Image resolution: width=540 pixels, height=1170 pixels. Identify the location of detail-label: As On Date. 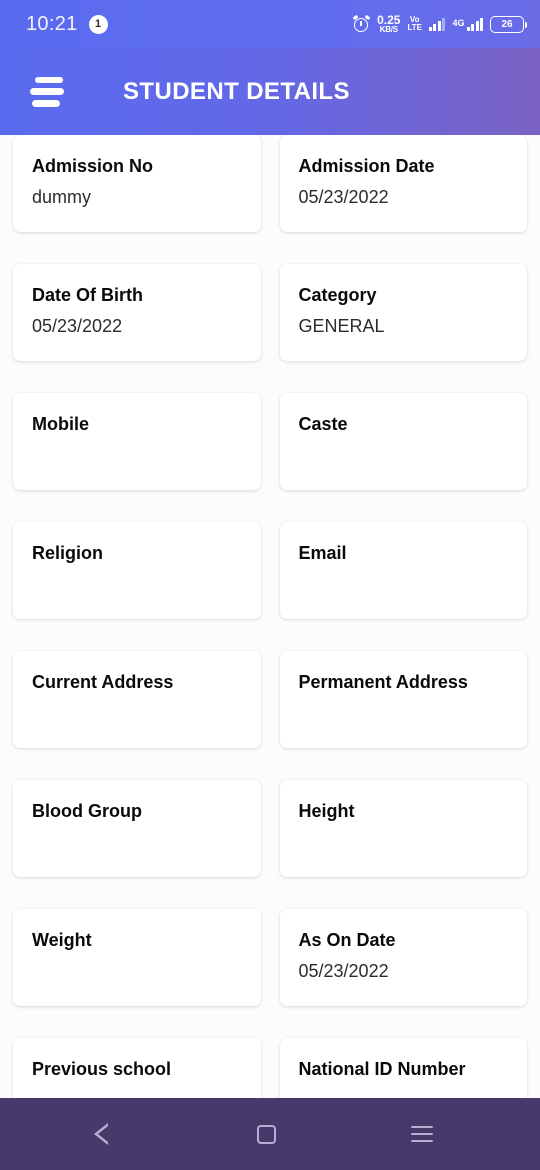
(347, 940).